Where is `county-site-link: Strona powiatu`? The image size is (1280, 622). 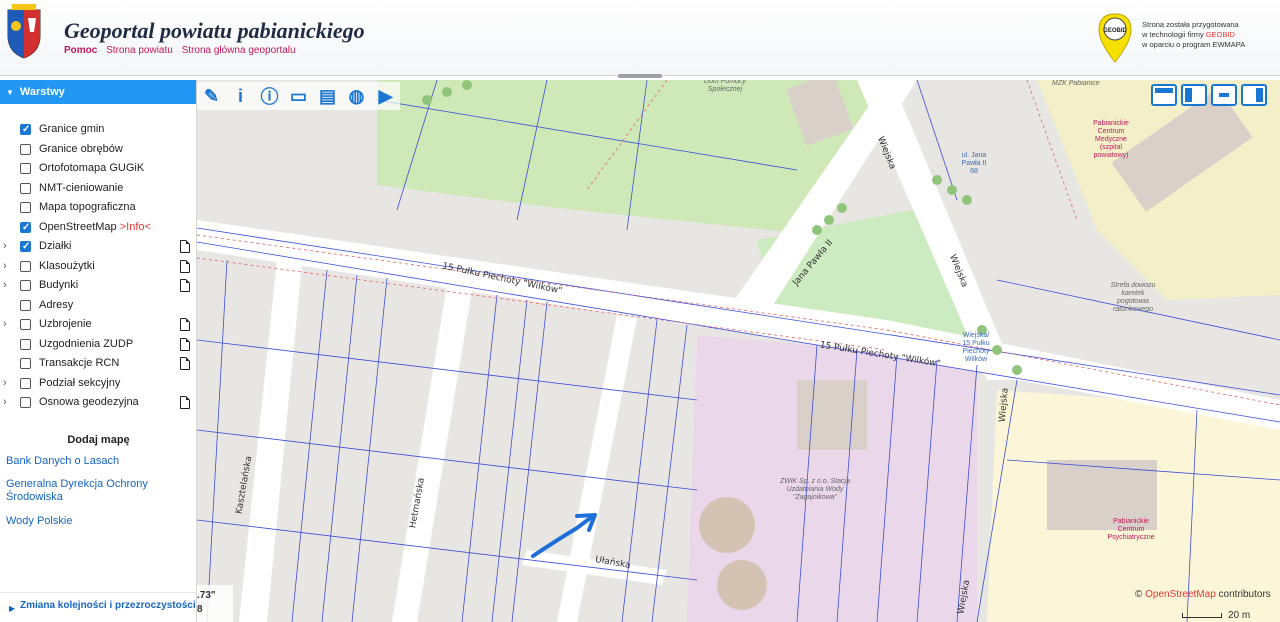 county-site-link: Strona powiatu is located at coordinates (139, 50).